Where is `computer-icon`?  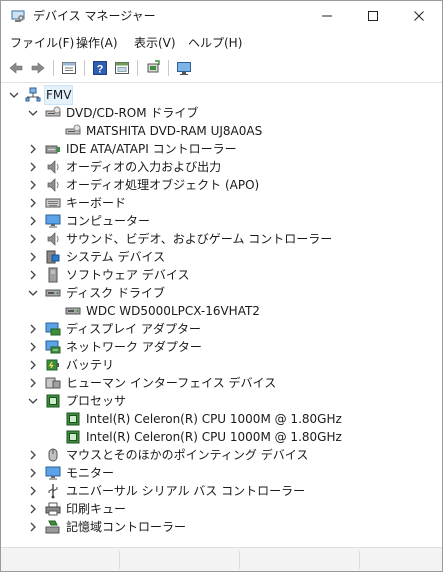 computer-icon is located at coordinates (53, 221).